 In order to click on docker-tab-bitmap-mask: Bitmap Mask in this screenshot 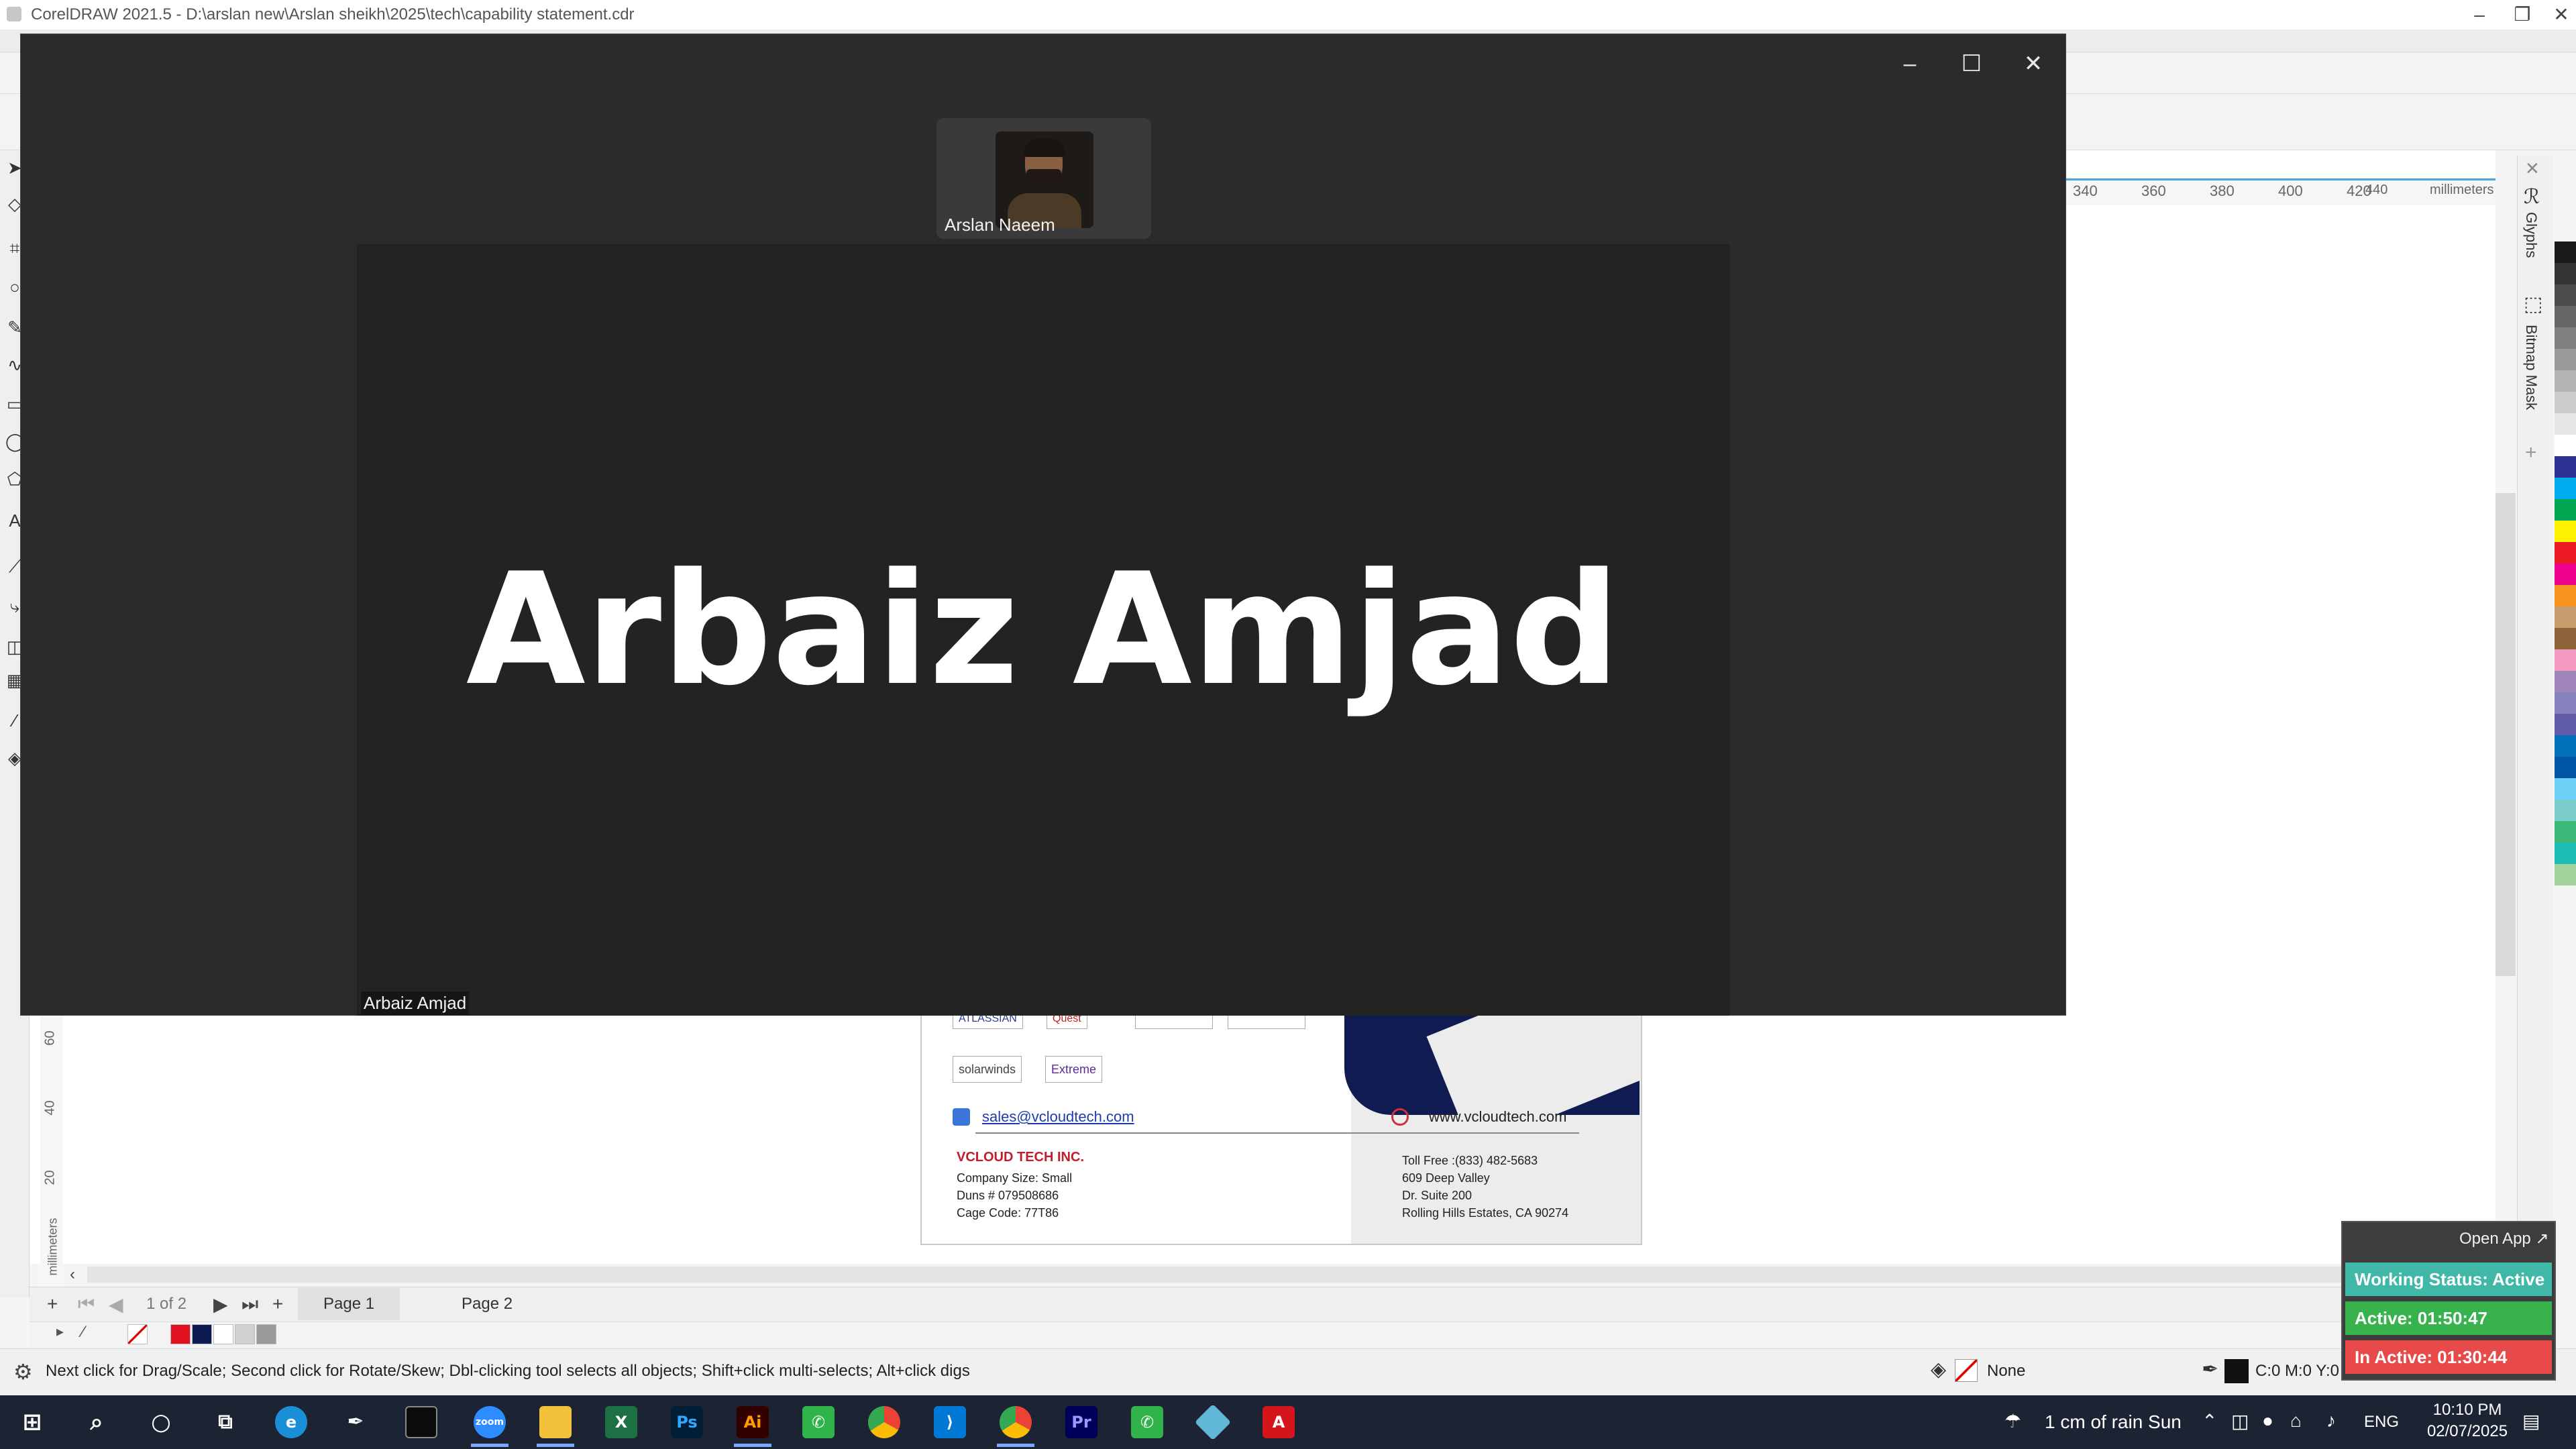, I will do `click(2531, 367)`.